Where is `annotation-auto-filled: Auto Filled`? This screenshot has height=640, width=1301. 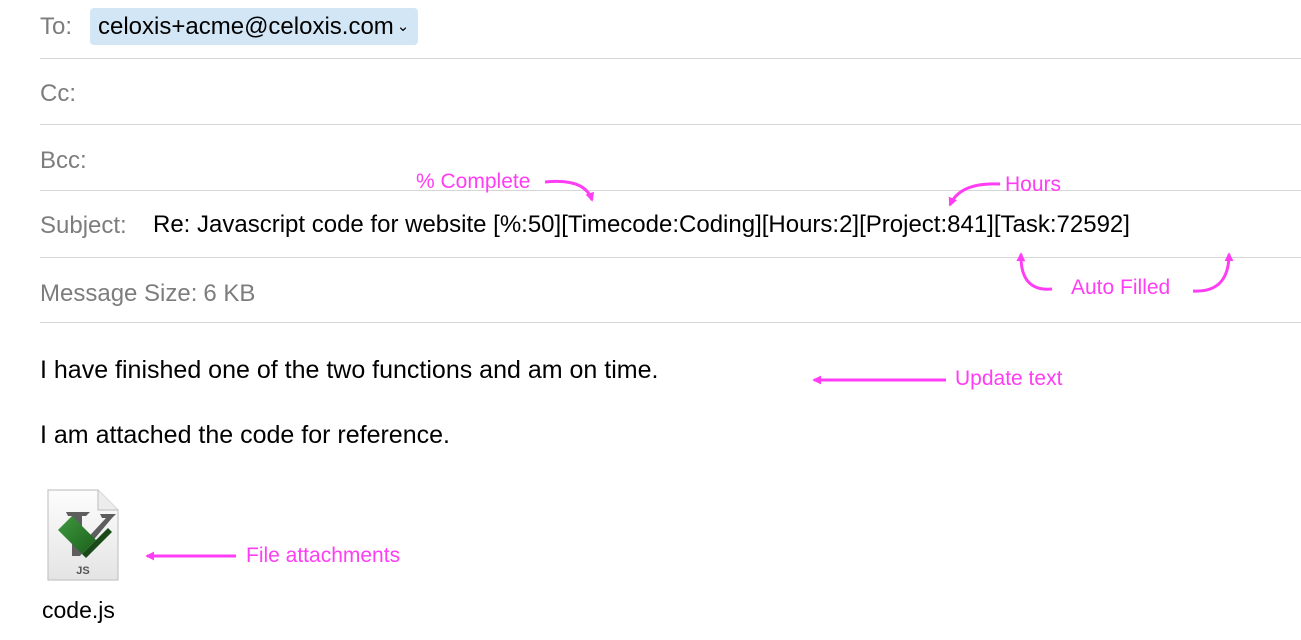
annotation-auto-filled: Auto Filled is located at coordinates (1121, 287).